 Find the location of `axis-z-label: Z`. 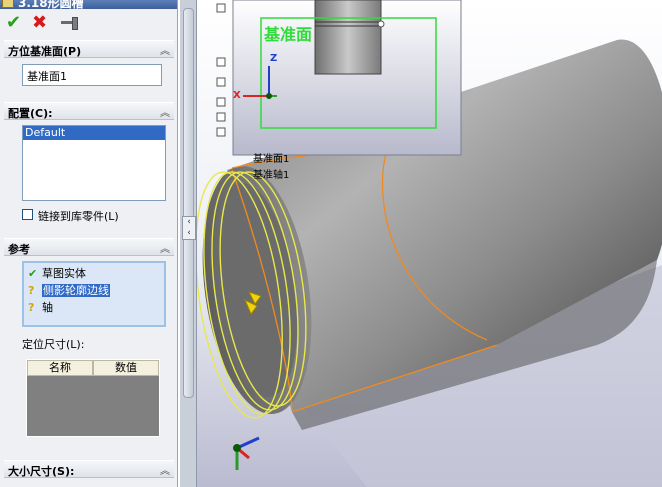

axis-z-label: Z is located at coordinates (274, 58).